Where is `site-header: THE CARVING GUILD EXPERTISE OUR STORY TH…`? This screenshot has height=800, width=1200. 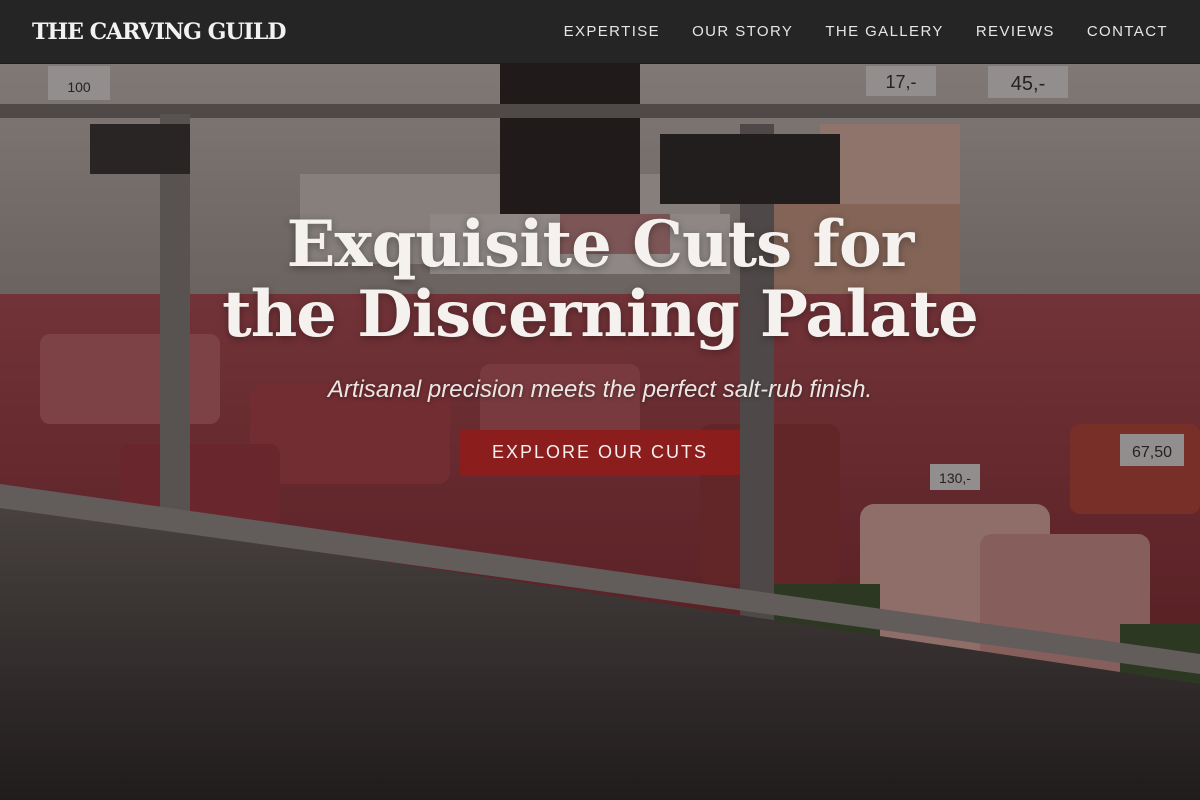 site-header: THE CARVING GUILD EXPERTISE OUR STORY TH… is located at coordinates (600, 32).